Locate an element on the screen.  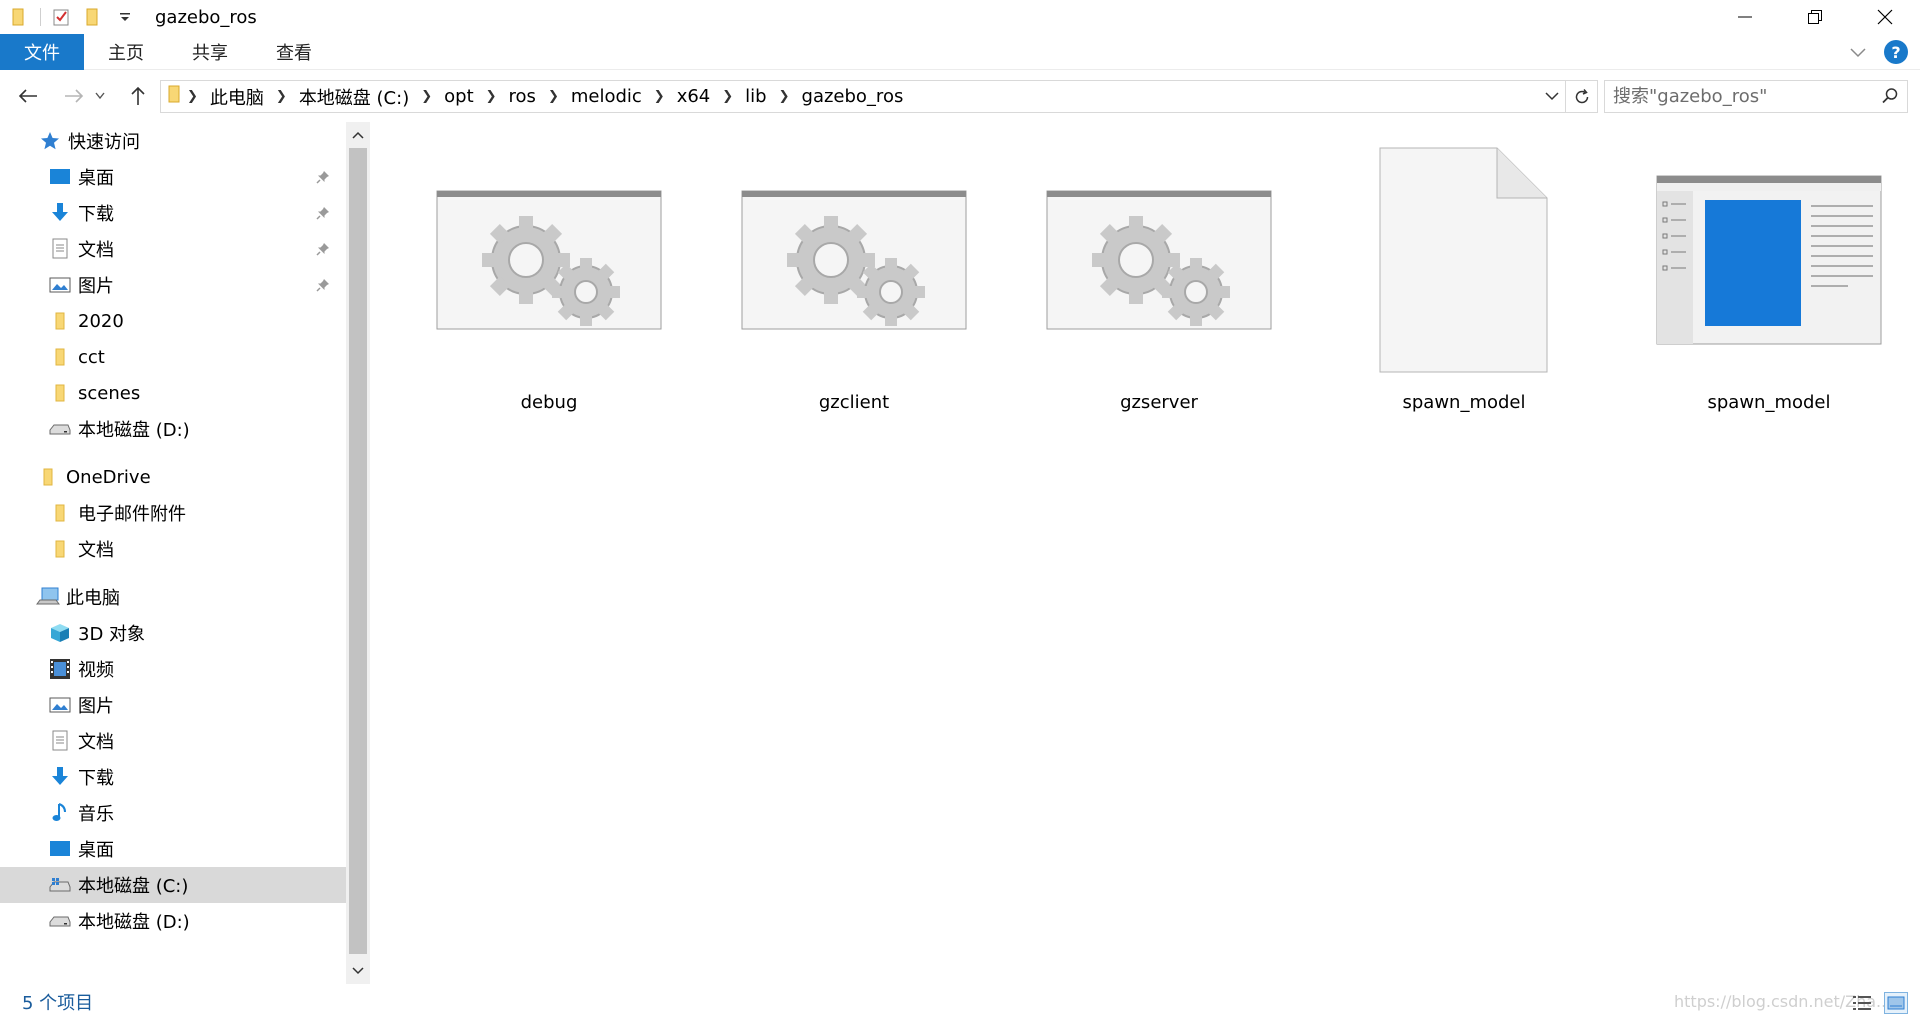
sidebar-item-onedrive-documents: 文档 is located at coordinates (173, 549).